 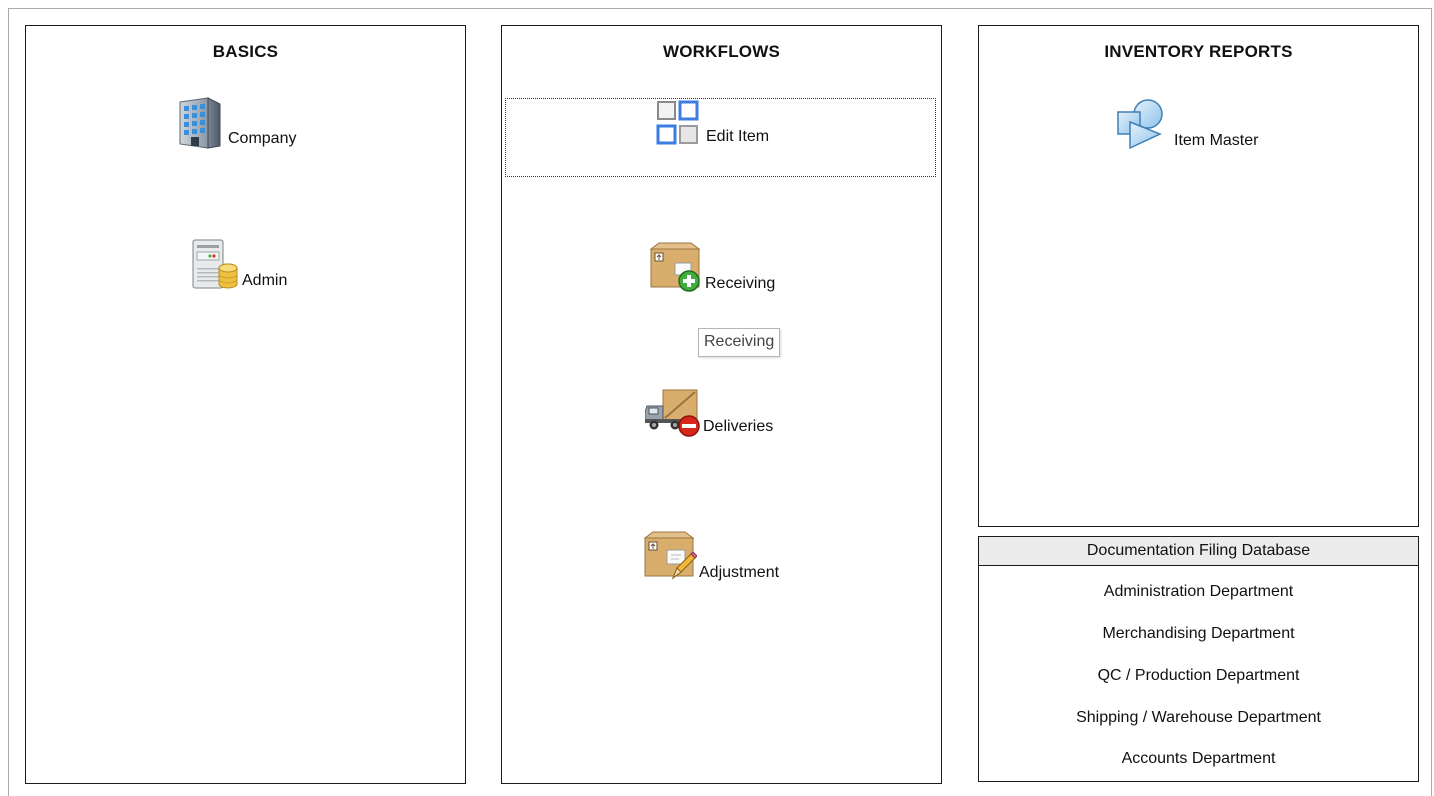 I want to click on admin-label: Admin, so click(x=265, y=280).